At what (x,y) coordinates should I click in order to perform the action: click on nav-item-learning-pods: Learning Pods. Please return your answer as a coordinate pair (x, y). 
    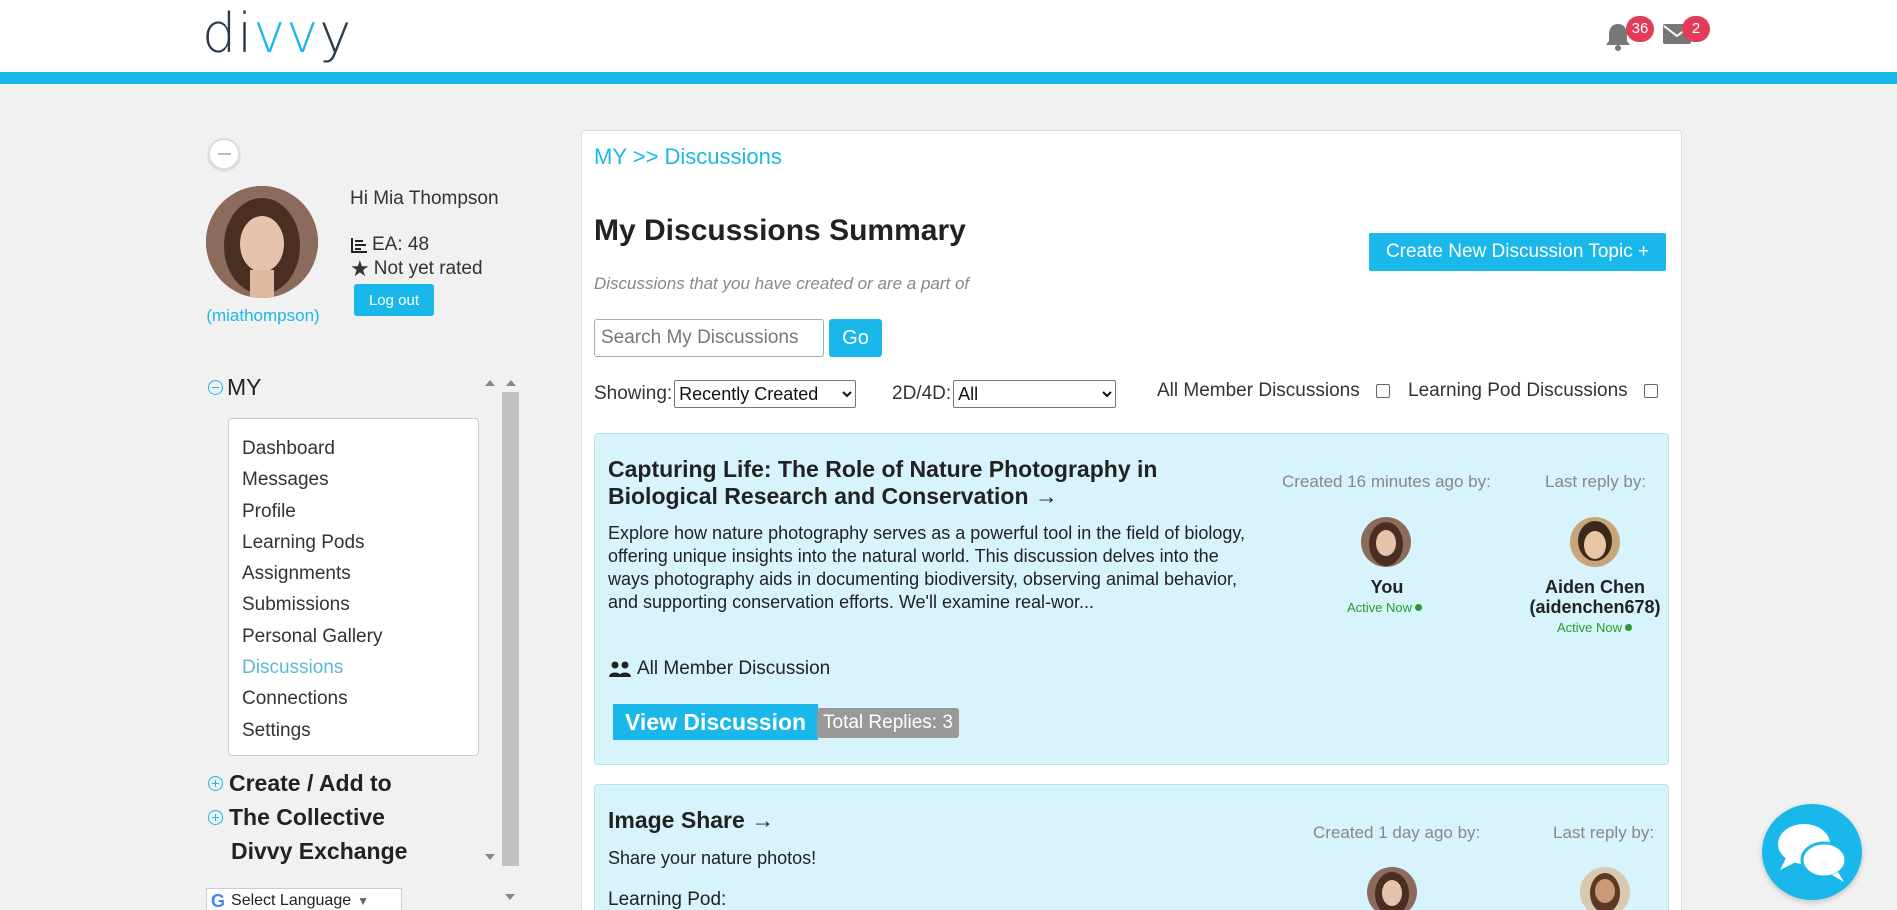
    Looking at the image, I should click on (353, 542).